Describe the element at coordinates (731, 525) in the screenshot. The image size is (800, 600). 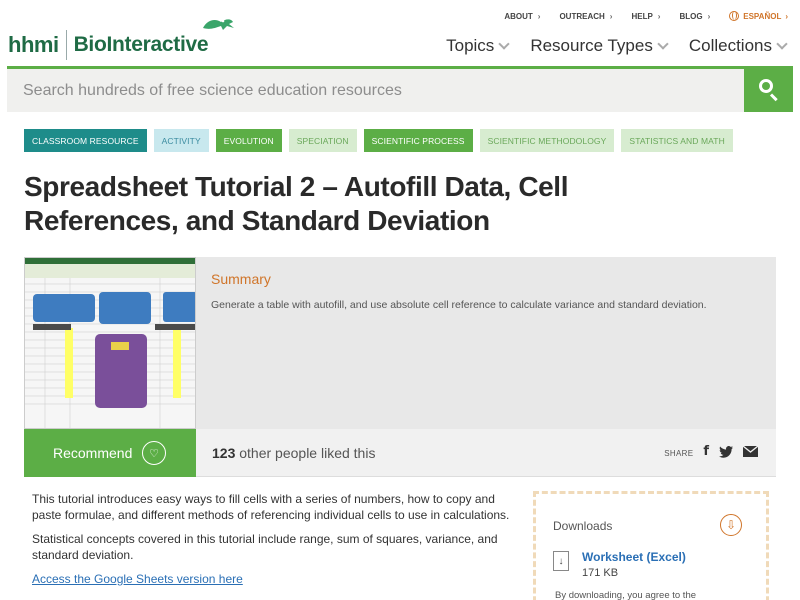
I see `download-badge-icon: ⇩` at that location.